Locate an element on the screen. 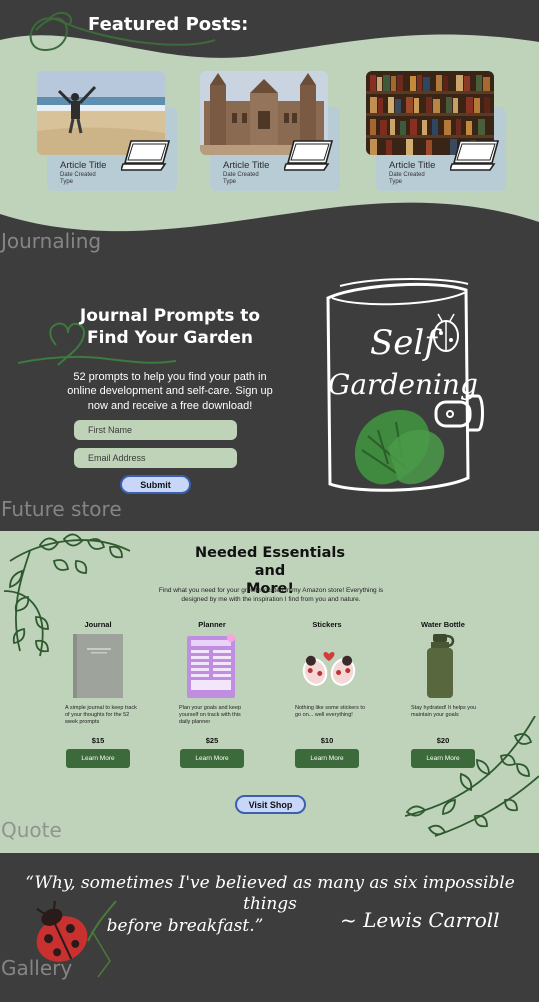 This screenshot has height=1002, width=539. first-name-field is located at coordinates (155, 430).